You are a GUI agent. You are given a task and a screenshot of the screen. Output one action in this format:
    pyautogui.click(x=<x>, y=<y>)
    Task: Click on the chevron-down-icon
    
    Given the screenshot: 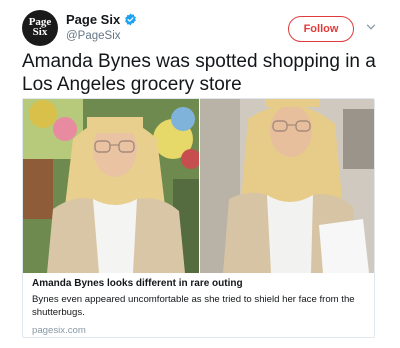 What is the action you would take?
    pyautogui.click(x=371, y=27)
    